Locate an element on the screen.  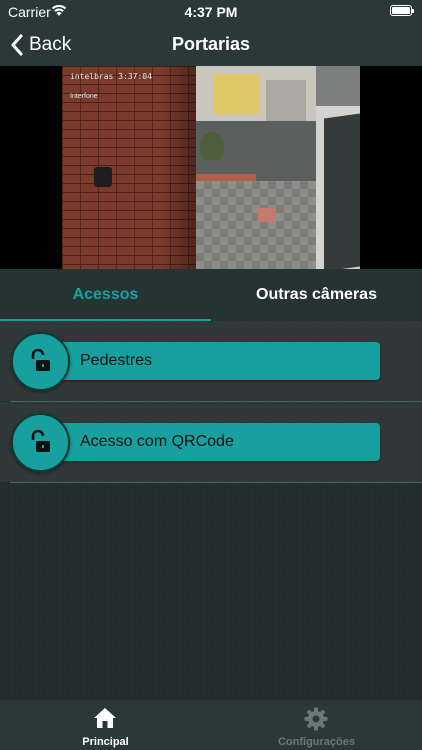
tab-principal: Principal is located at coordinates (105, 725).